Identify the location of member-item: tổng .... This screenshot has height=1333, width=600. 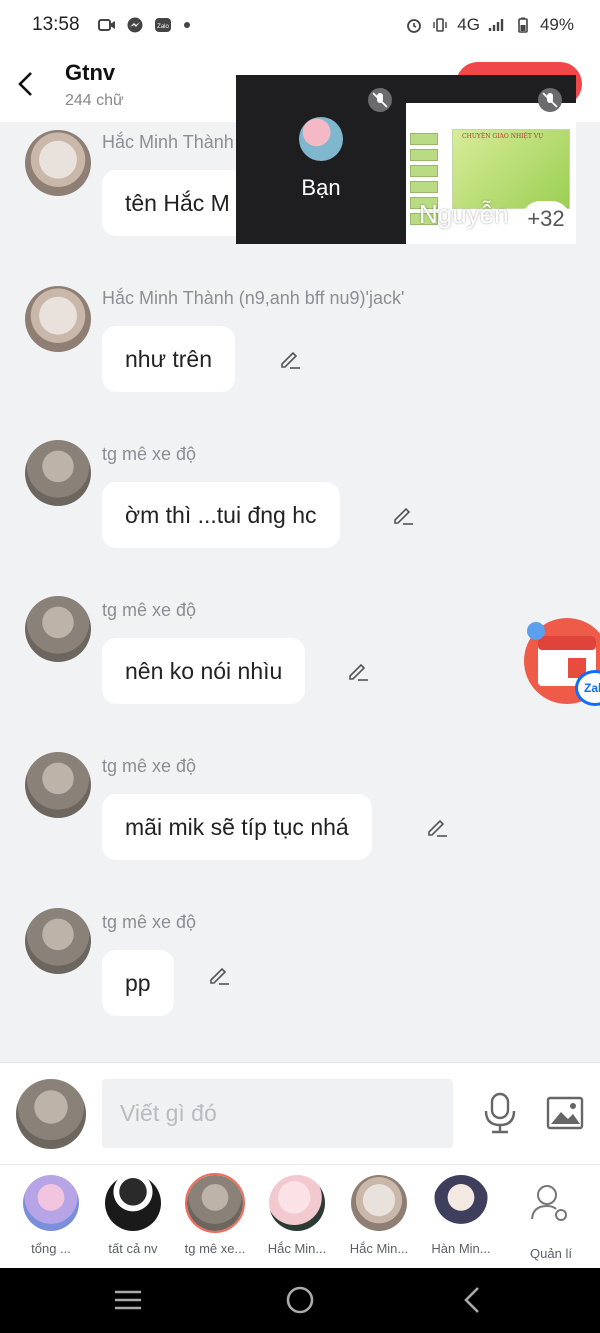
(51, 1215).